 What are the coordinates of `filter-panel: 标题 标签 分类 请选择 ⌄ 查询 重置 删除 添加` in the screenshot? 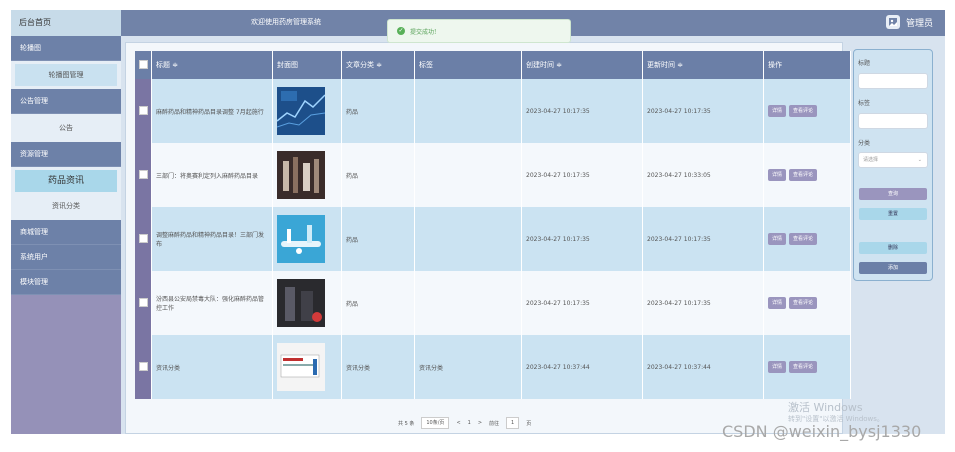 It's located at (893, 165).